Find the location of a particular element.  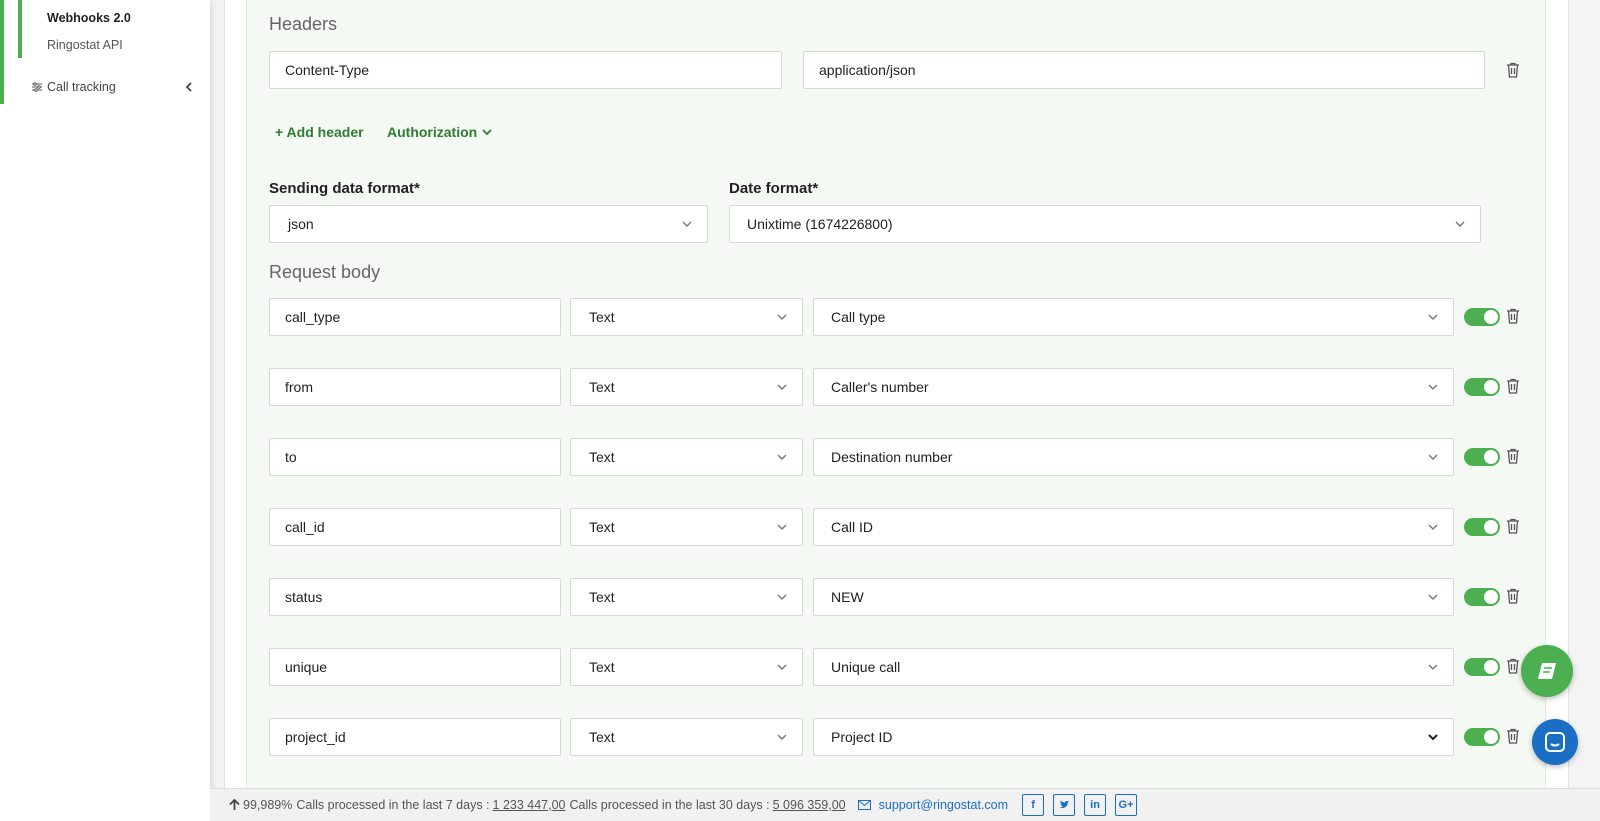

header-value-input: application/json is located at coordinates (1144, 70).